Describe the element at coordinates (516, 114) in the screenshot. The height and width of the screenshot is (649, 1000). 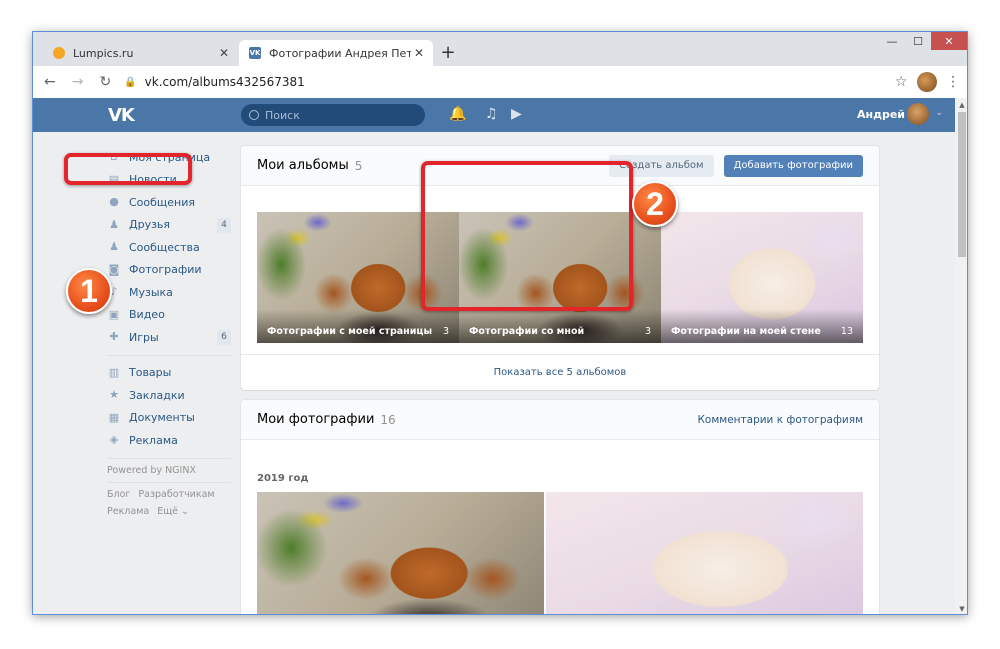
I see `video-play-icon: ▶` at that location.